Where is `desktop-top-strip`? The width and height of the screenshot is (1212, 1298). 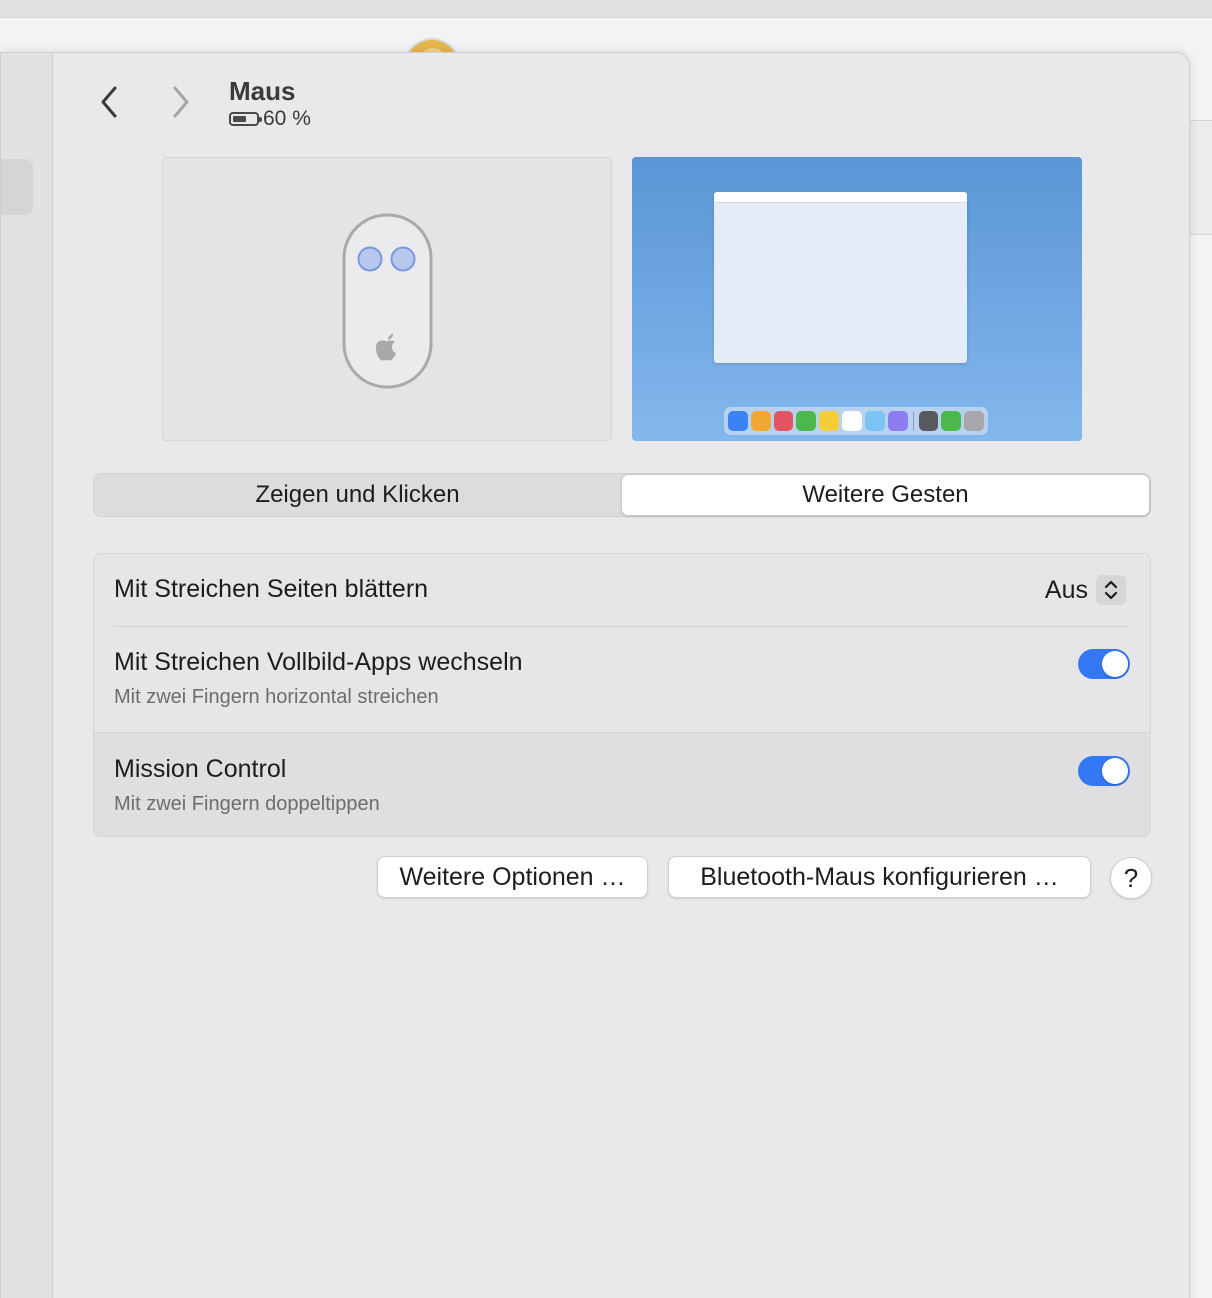
desktop-top-strip is located at coordinates (606, 9).